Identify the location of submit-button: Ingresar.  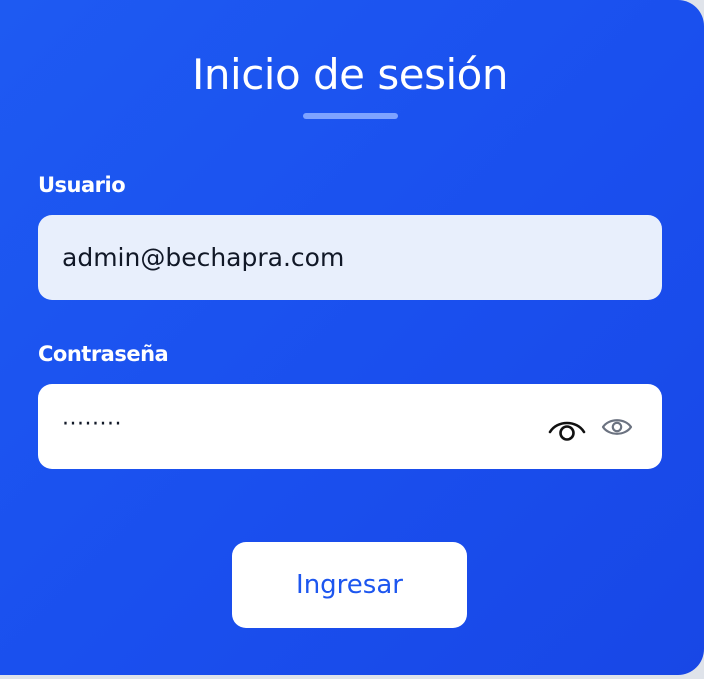
(349, 585).